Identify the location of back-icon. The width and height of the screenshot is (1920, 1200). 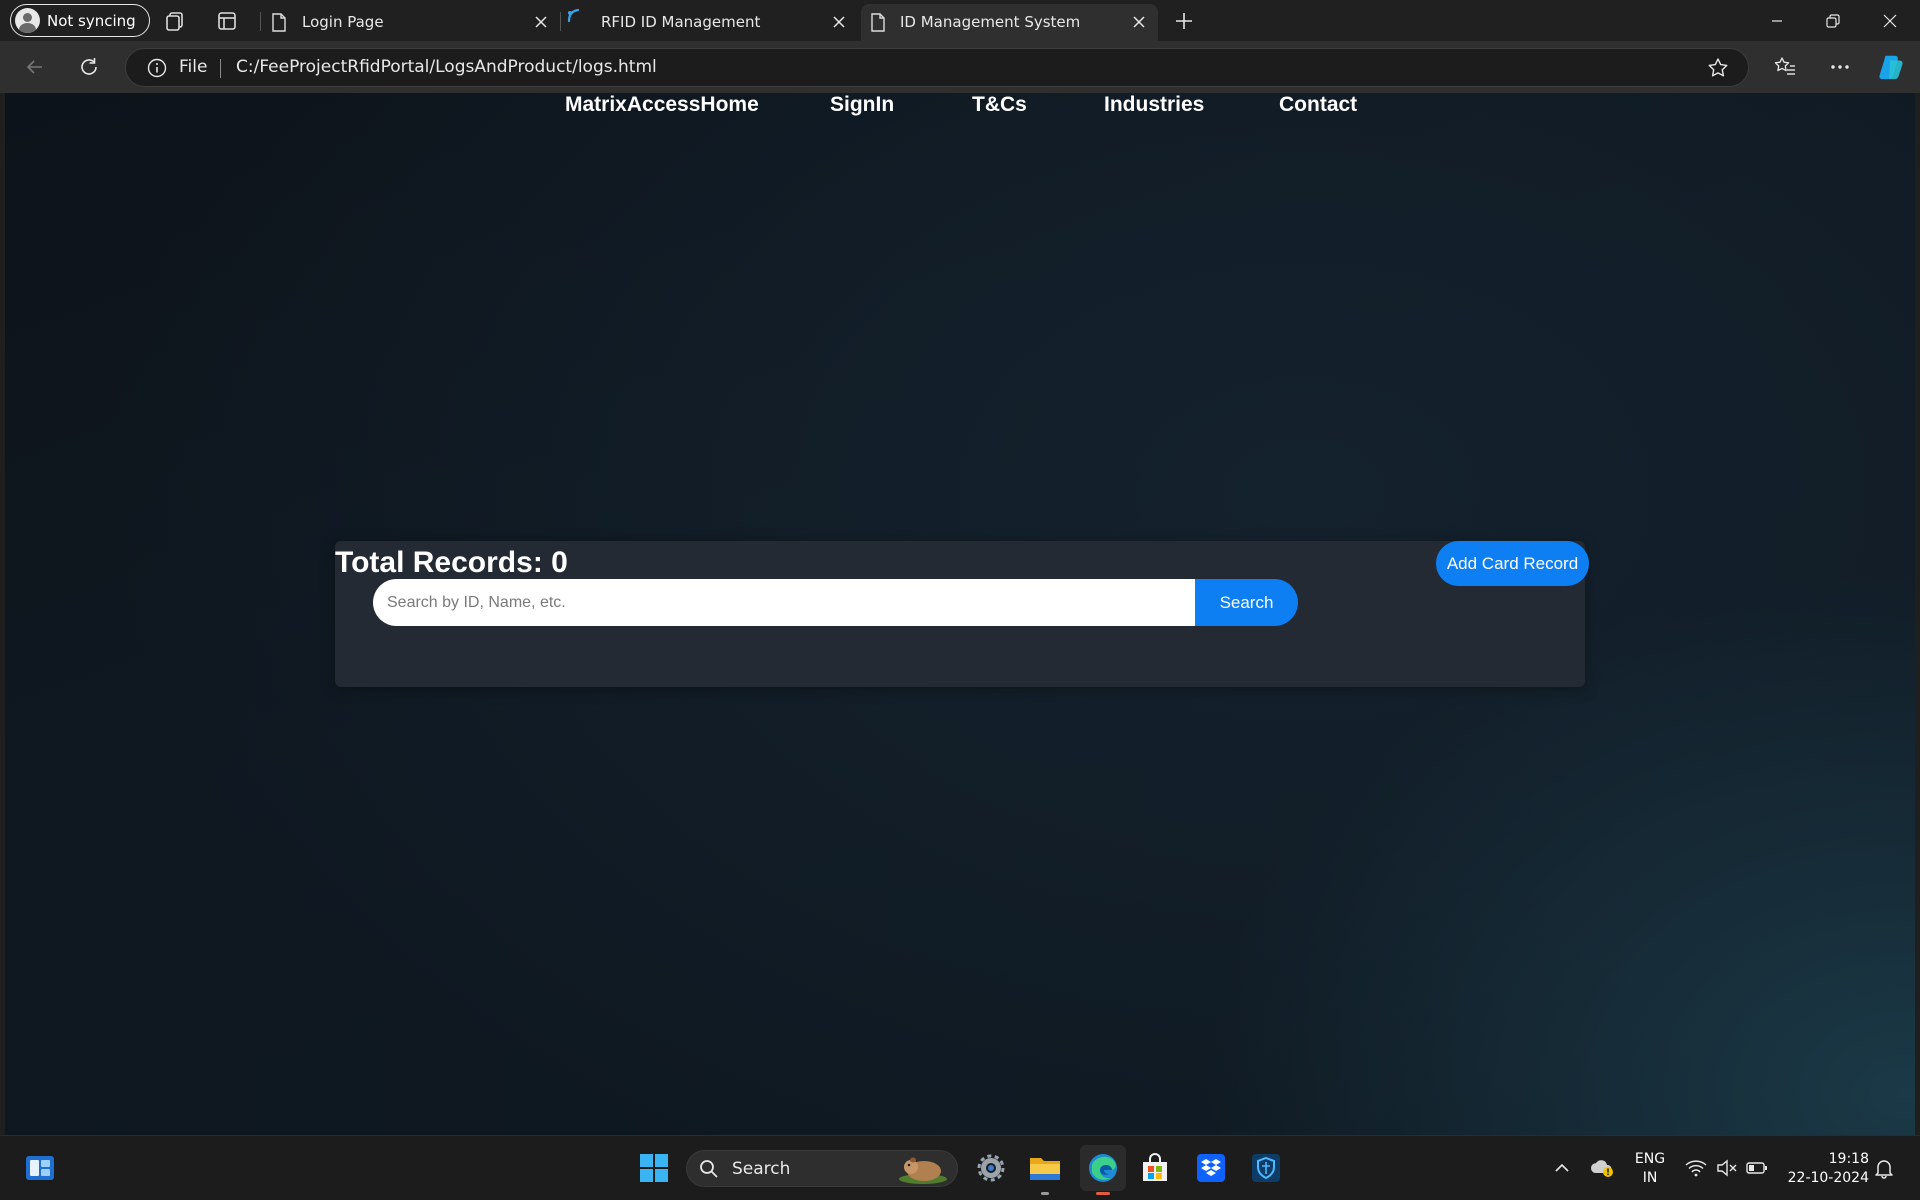
(35, 67).